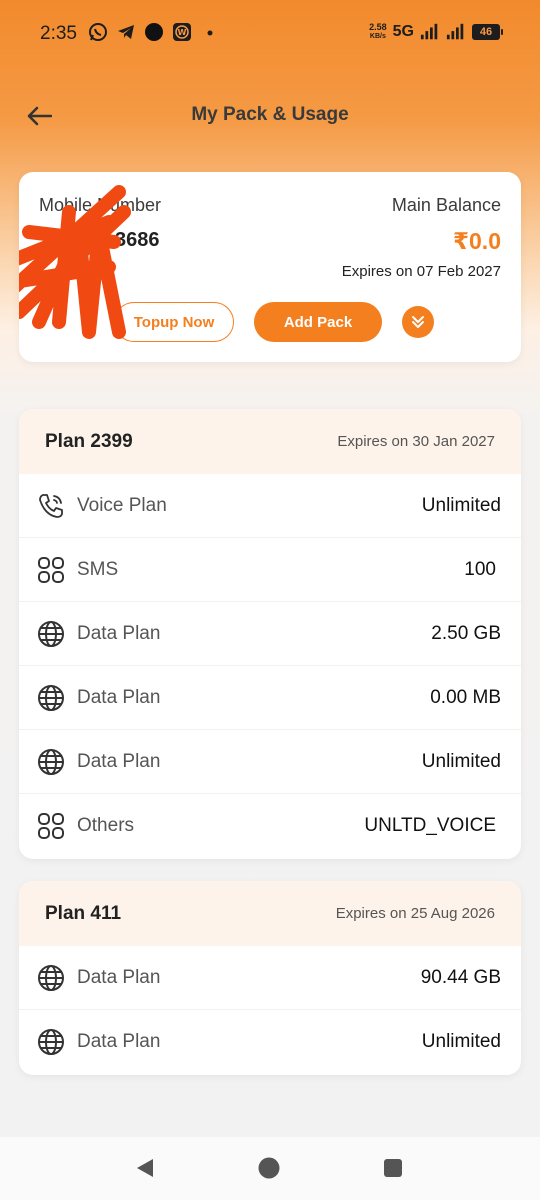  I want to click on plan-row: SMS 100, so click(270, 570).